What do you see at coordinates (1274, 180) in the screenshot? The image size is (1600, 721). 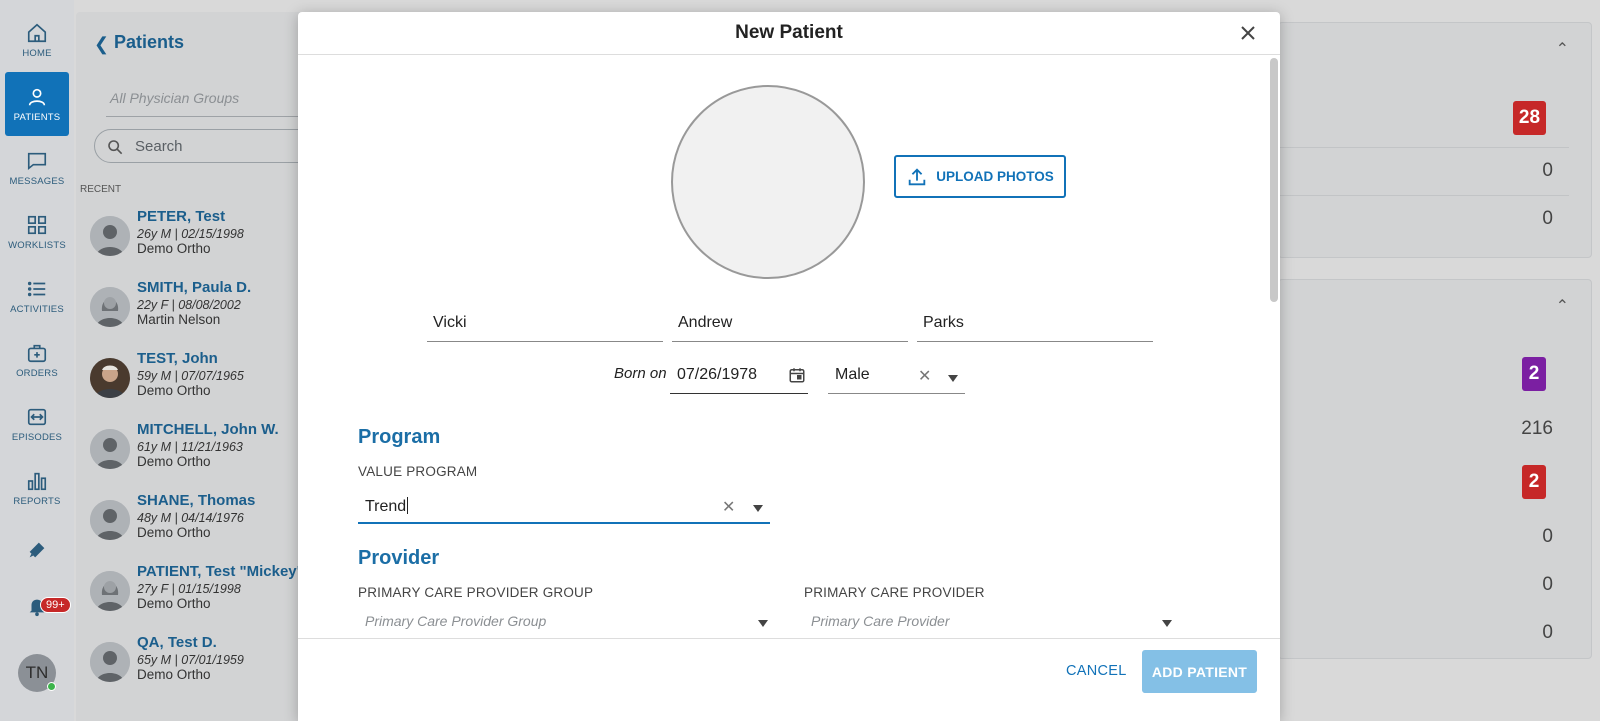 I see `dialog-scrollbar` at bounding box center [1274, 180].